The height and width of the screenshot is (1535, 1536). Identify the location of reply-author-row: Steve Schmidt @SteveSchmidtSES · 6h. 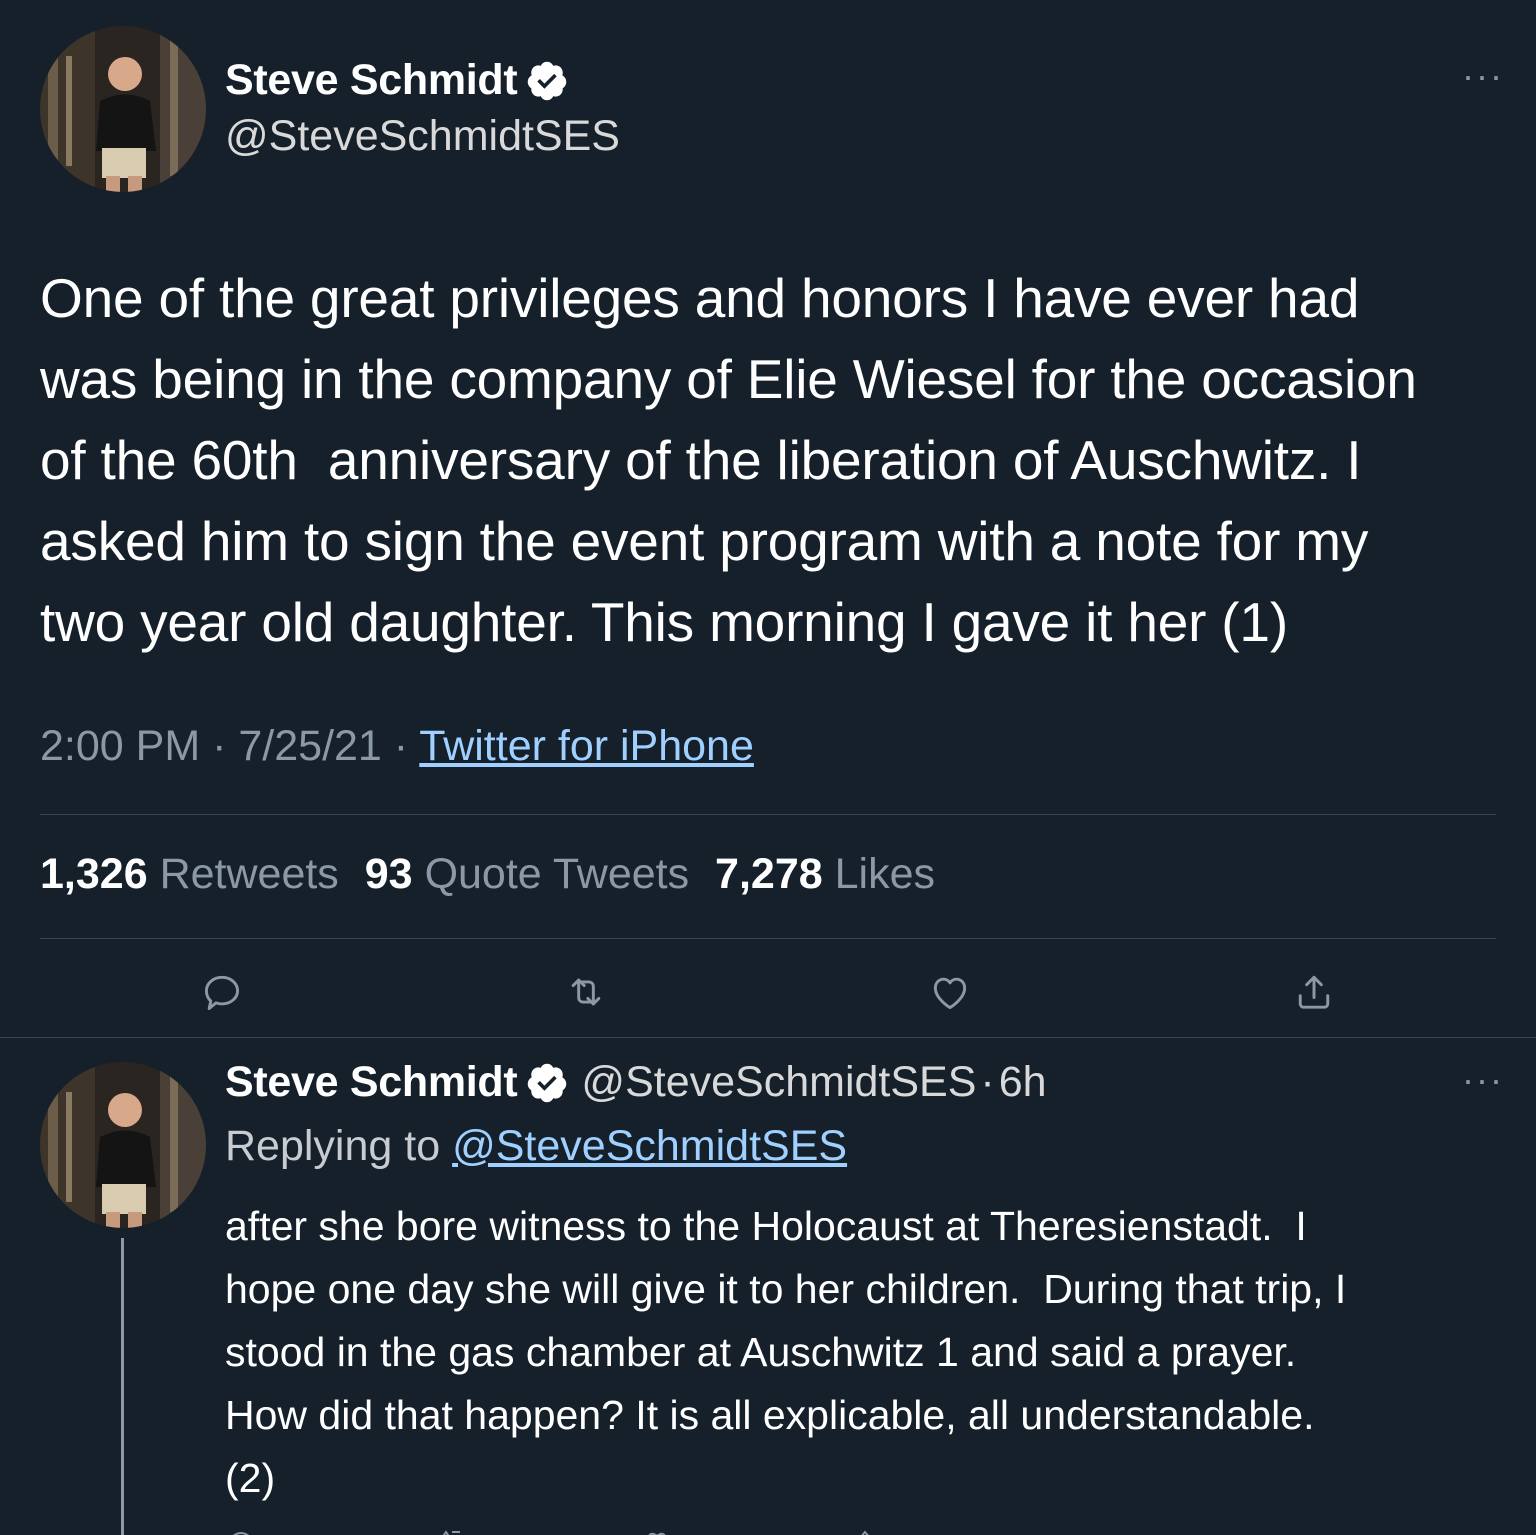
(636, 1082).